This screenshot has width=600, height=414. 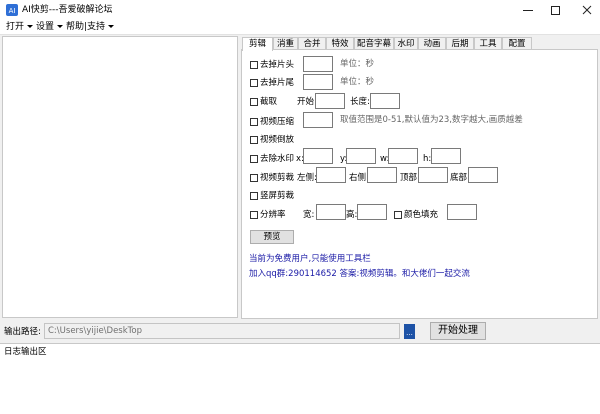 I want to click on crop-right-label: 右侧:, so click(x=359, y=178).